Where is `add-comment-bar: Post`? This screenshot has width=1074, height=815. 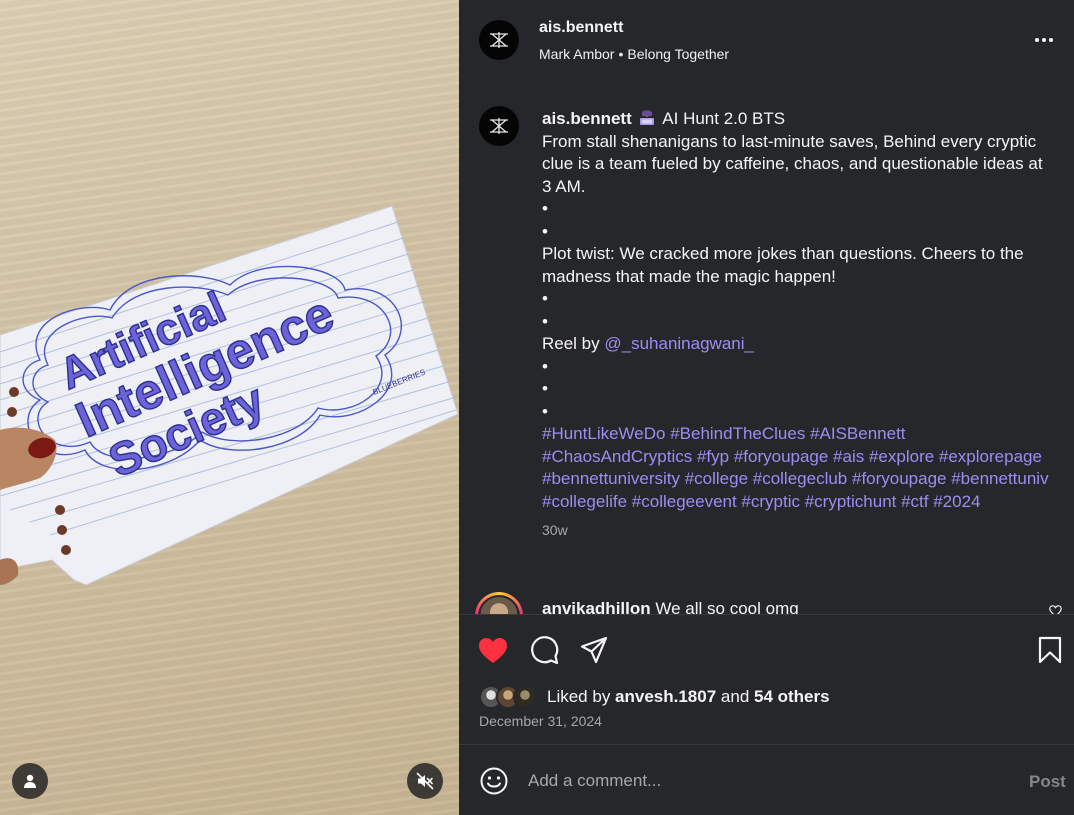 add-comment-bar: Post is located at coordinates (766, 780).